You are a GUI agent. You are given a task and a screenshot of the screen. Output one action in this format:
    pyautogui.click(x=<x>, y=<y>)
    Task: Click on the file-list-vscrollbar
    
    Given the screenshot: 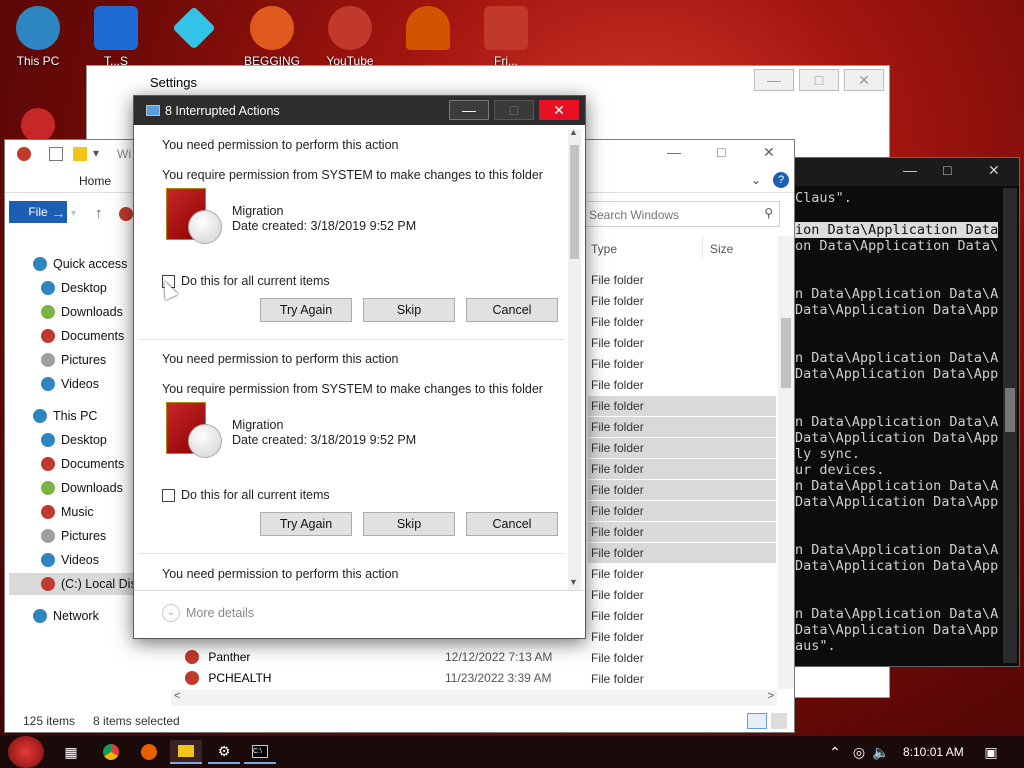 What is the action you would take?
    pyautogui.click(x=786, y=462)
    